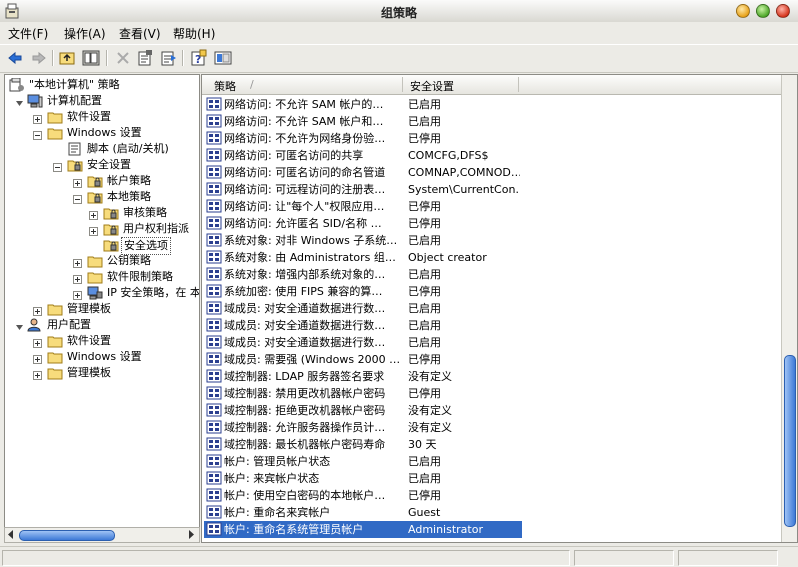 This screenshot has height=567, width=798. What do you see at coordinates (399, 11) in the screenshot?
I see `title-bar: 组策略` at bounding box center [399, 11].